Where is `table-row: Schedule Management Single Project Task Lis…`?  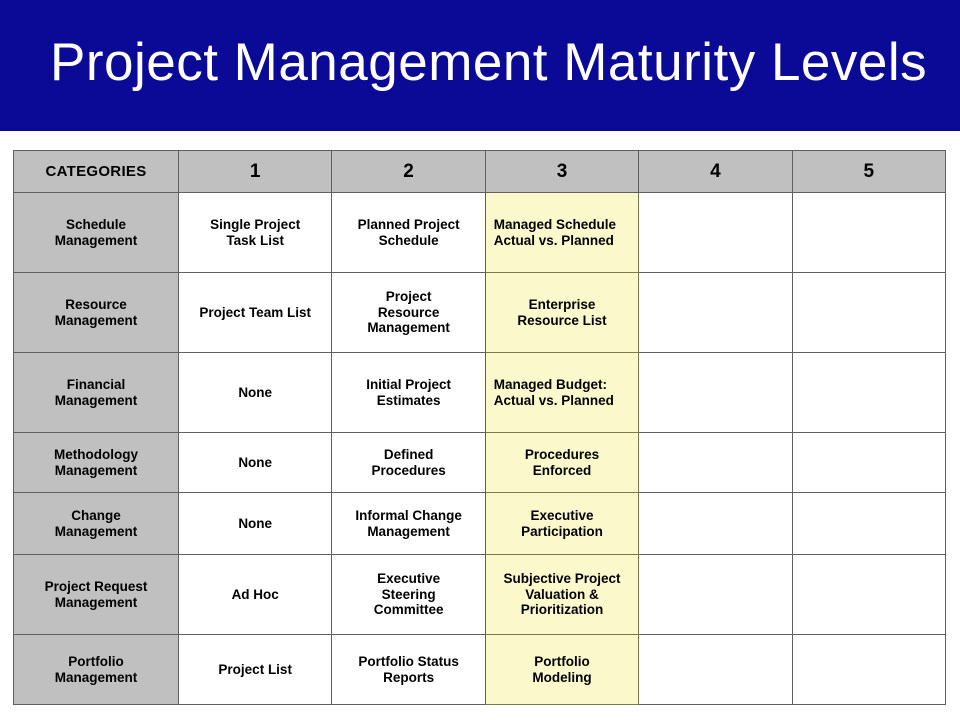 table-row: Schedule Management Single Project Task Lis… is located at coordinates (479, 232).